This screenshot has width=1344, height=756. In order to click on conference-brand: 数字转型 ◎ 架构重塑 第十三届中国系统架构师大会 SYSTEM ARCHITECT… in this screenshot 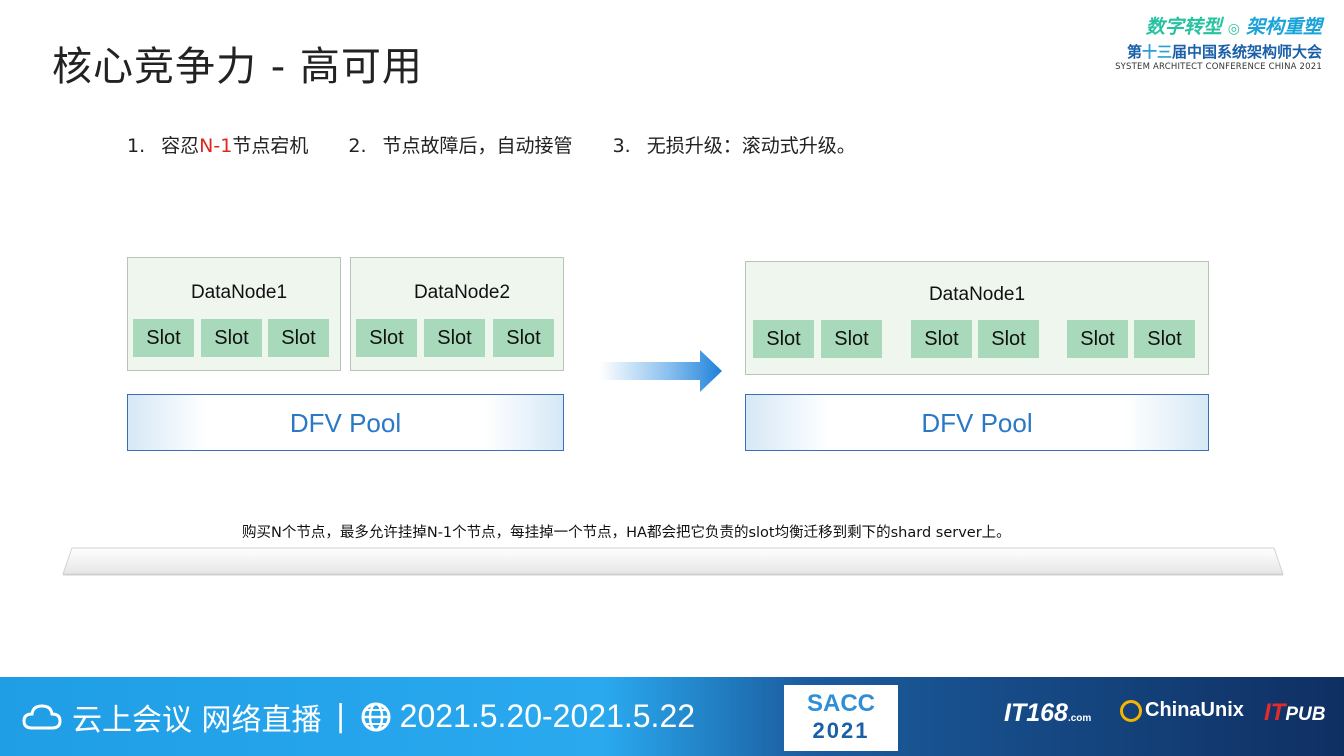, I will do `click(1218, 43)`.